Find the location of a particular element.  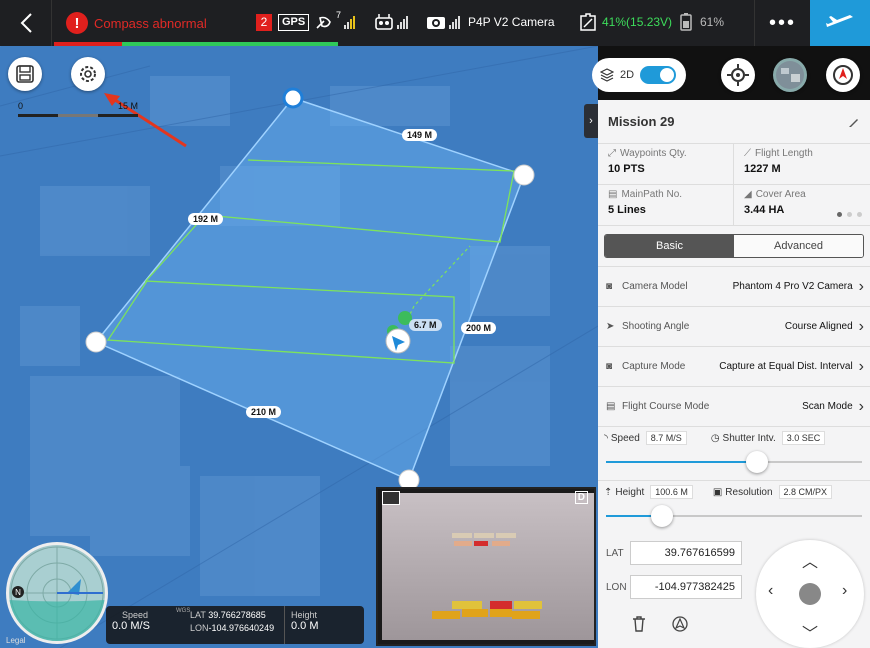

setting-camera-model: ◙ Camera Model Phantom 4 Pro V2 Camera › is located at coordinates (734, 286).